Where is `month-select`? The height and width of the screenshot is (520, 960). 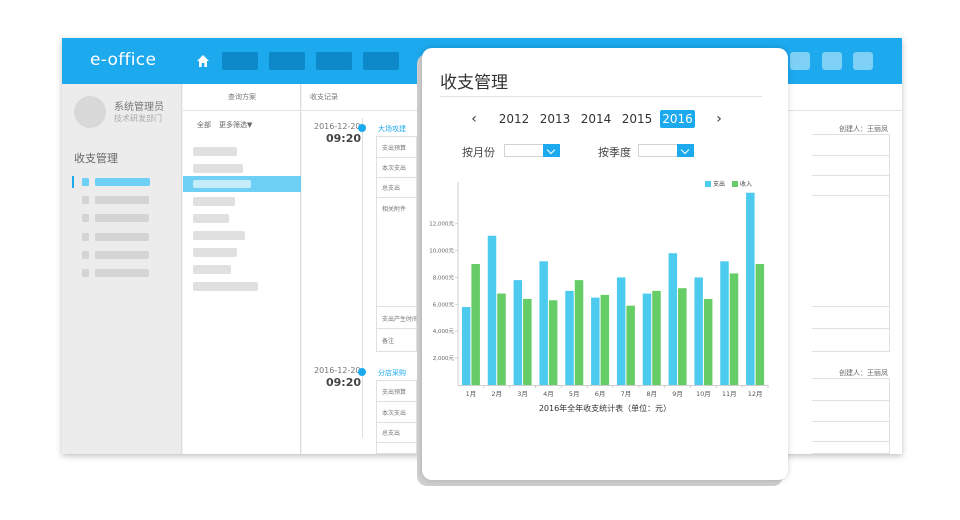 month-select is located at coordinates (532, 150).